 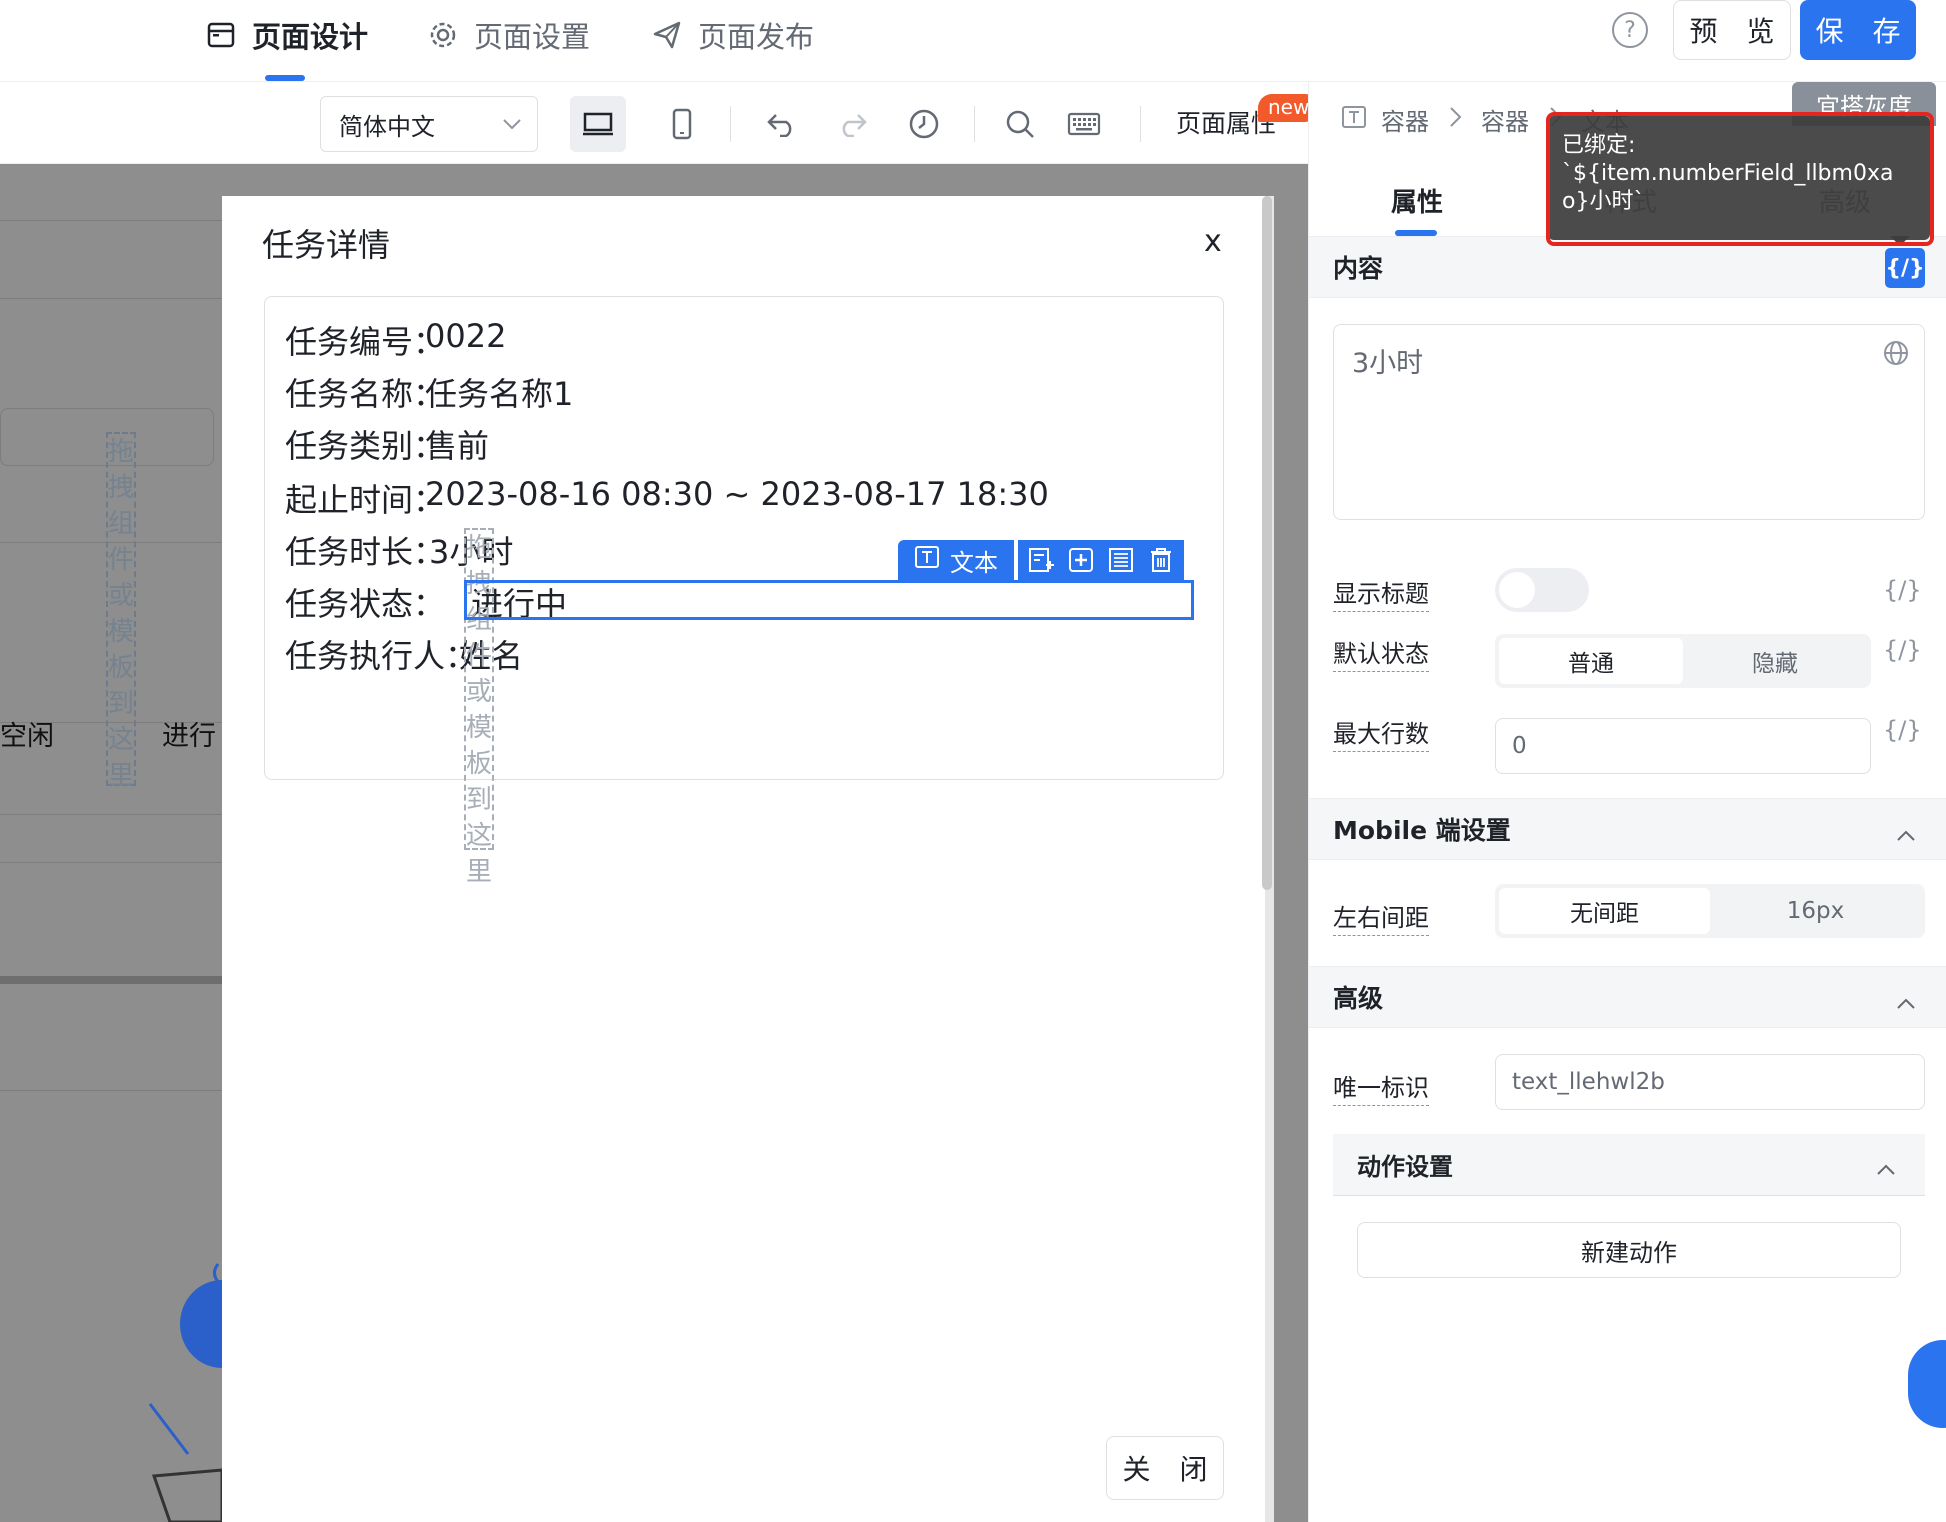 What do you see at coordinates (852, 124) in the screenshot?
I see `redo-icon` at bounding box center [852, 124].